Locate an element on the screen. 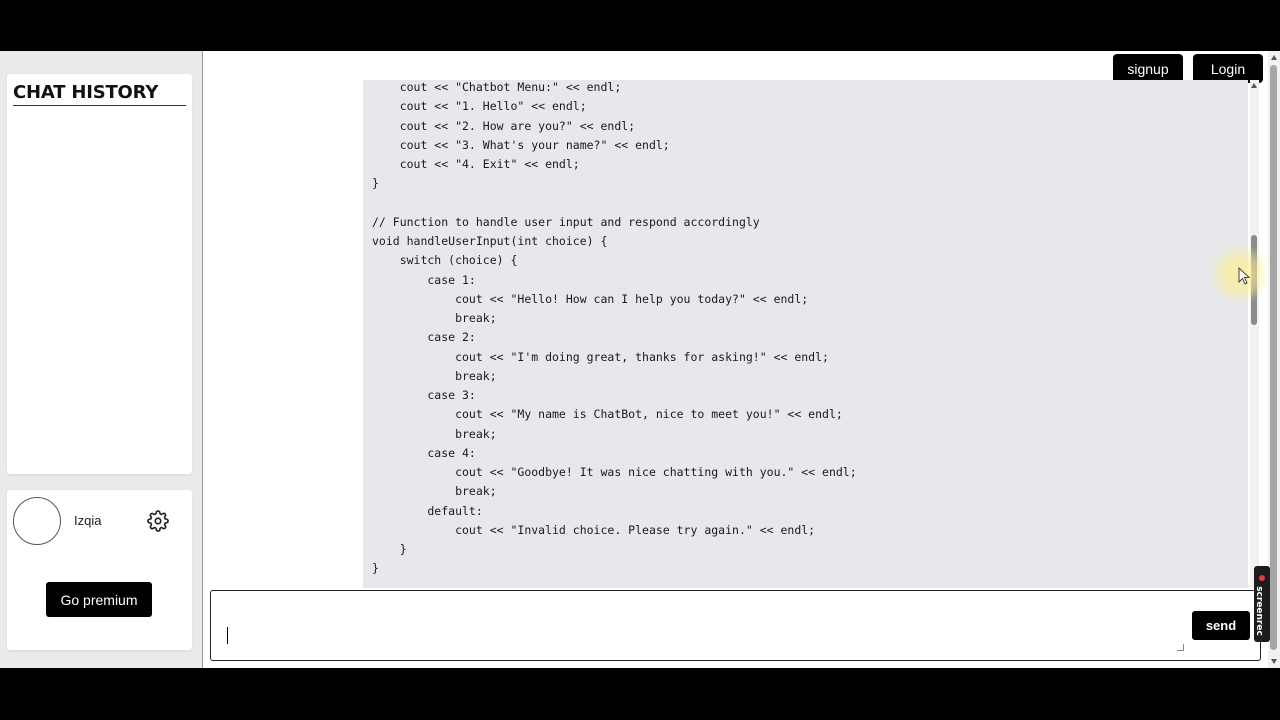 The image size is (1280, 720). code-line: case 3: is located at coordinates (424, 395).